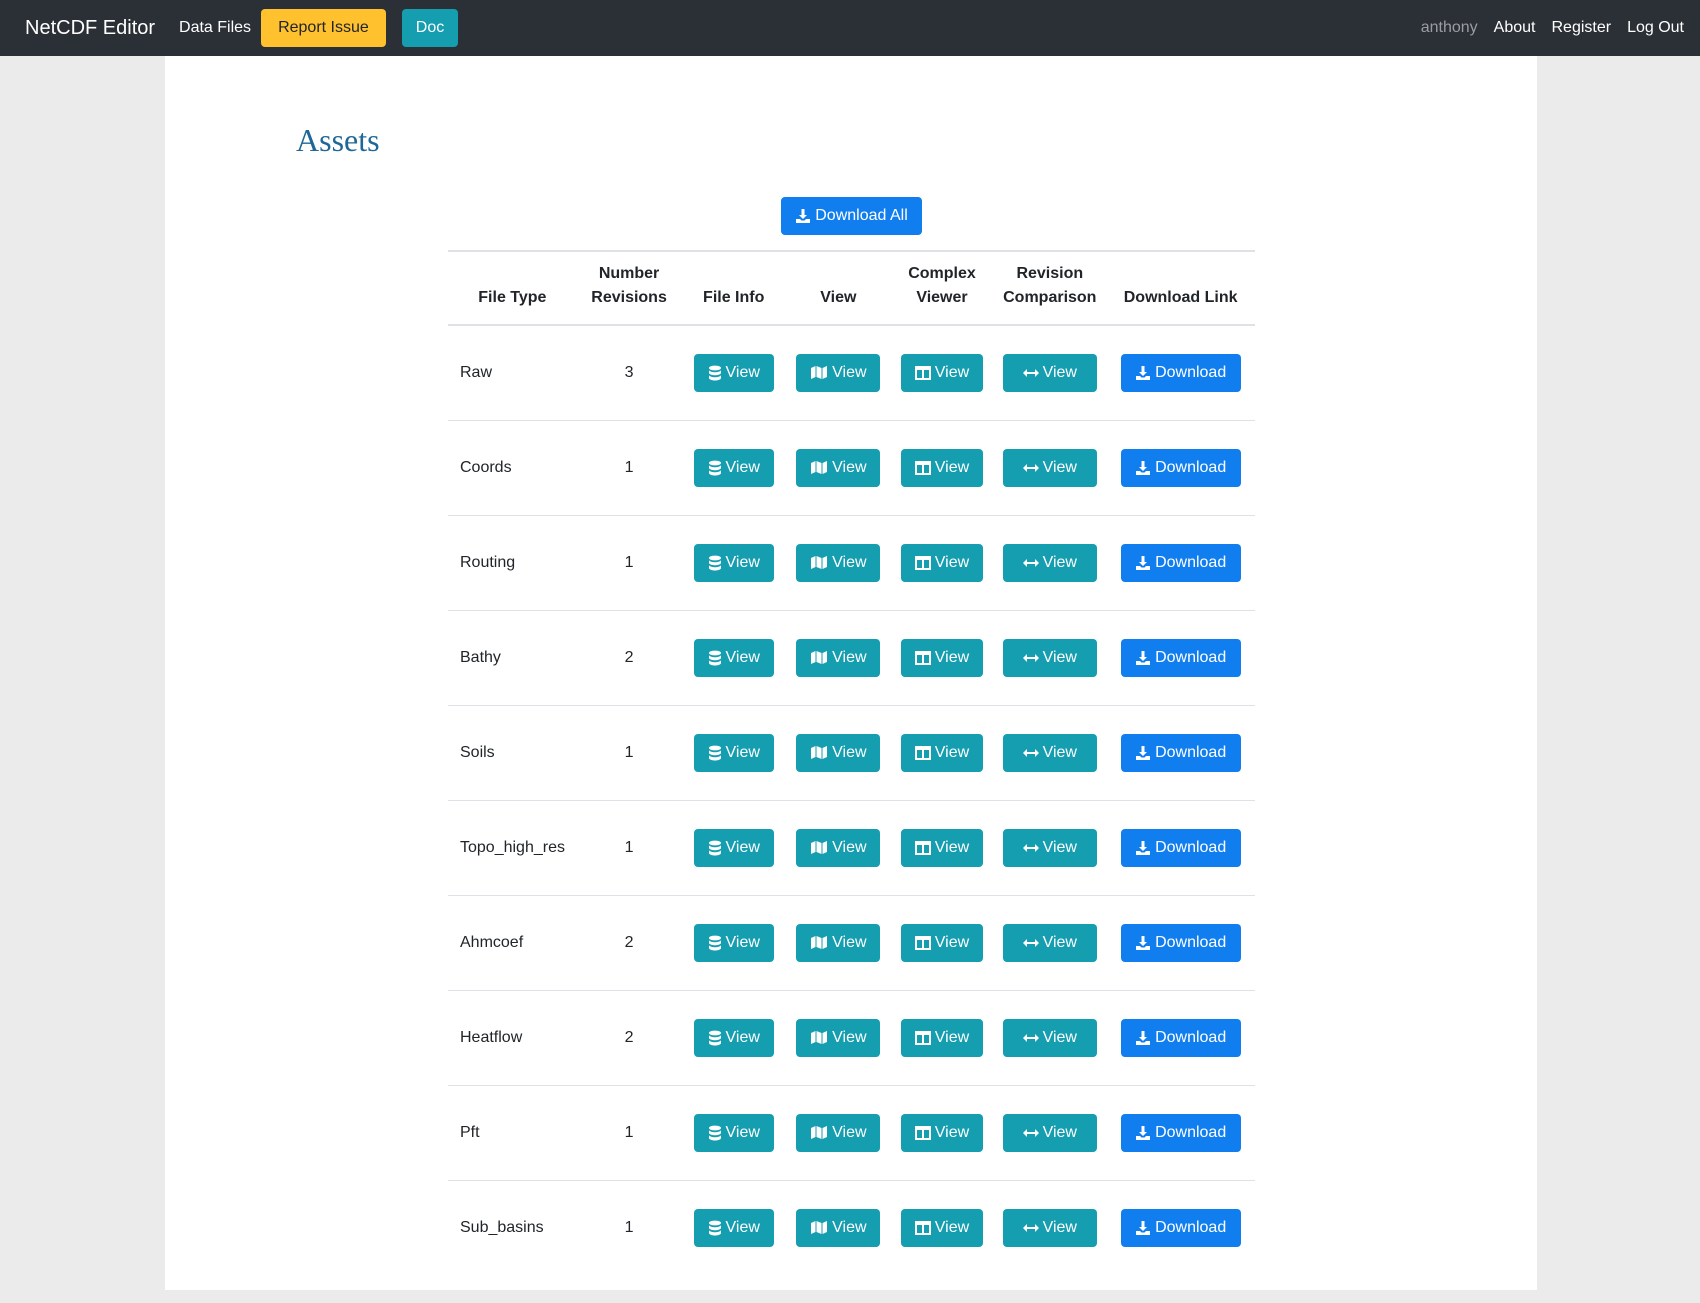 This screenshot has height=1303, width=1700. Describe the element at coordinates (861, 215) in the screenshot. I see `download-all-label: Download All` at that location.